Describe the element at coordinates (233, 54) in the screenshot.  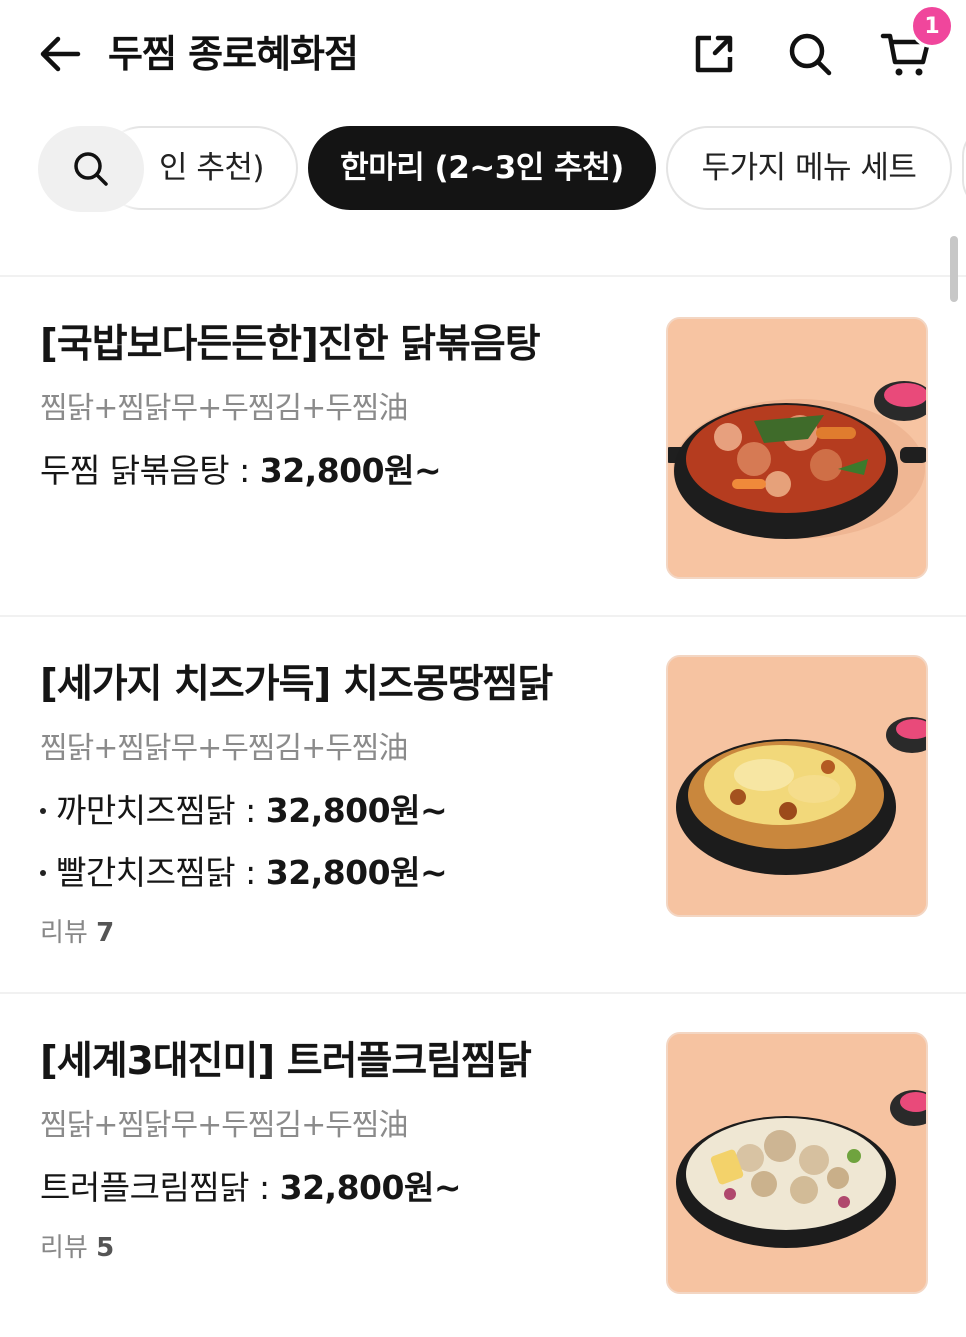
I see `store-title: 두찜 종로혜화점` at that location.